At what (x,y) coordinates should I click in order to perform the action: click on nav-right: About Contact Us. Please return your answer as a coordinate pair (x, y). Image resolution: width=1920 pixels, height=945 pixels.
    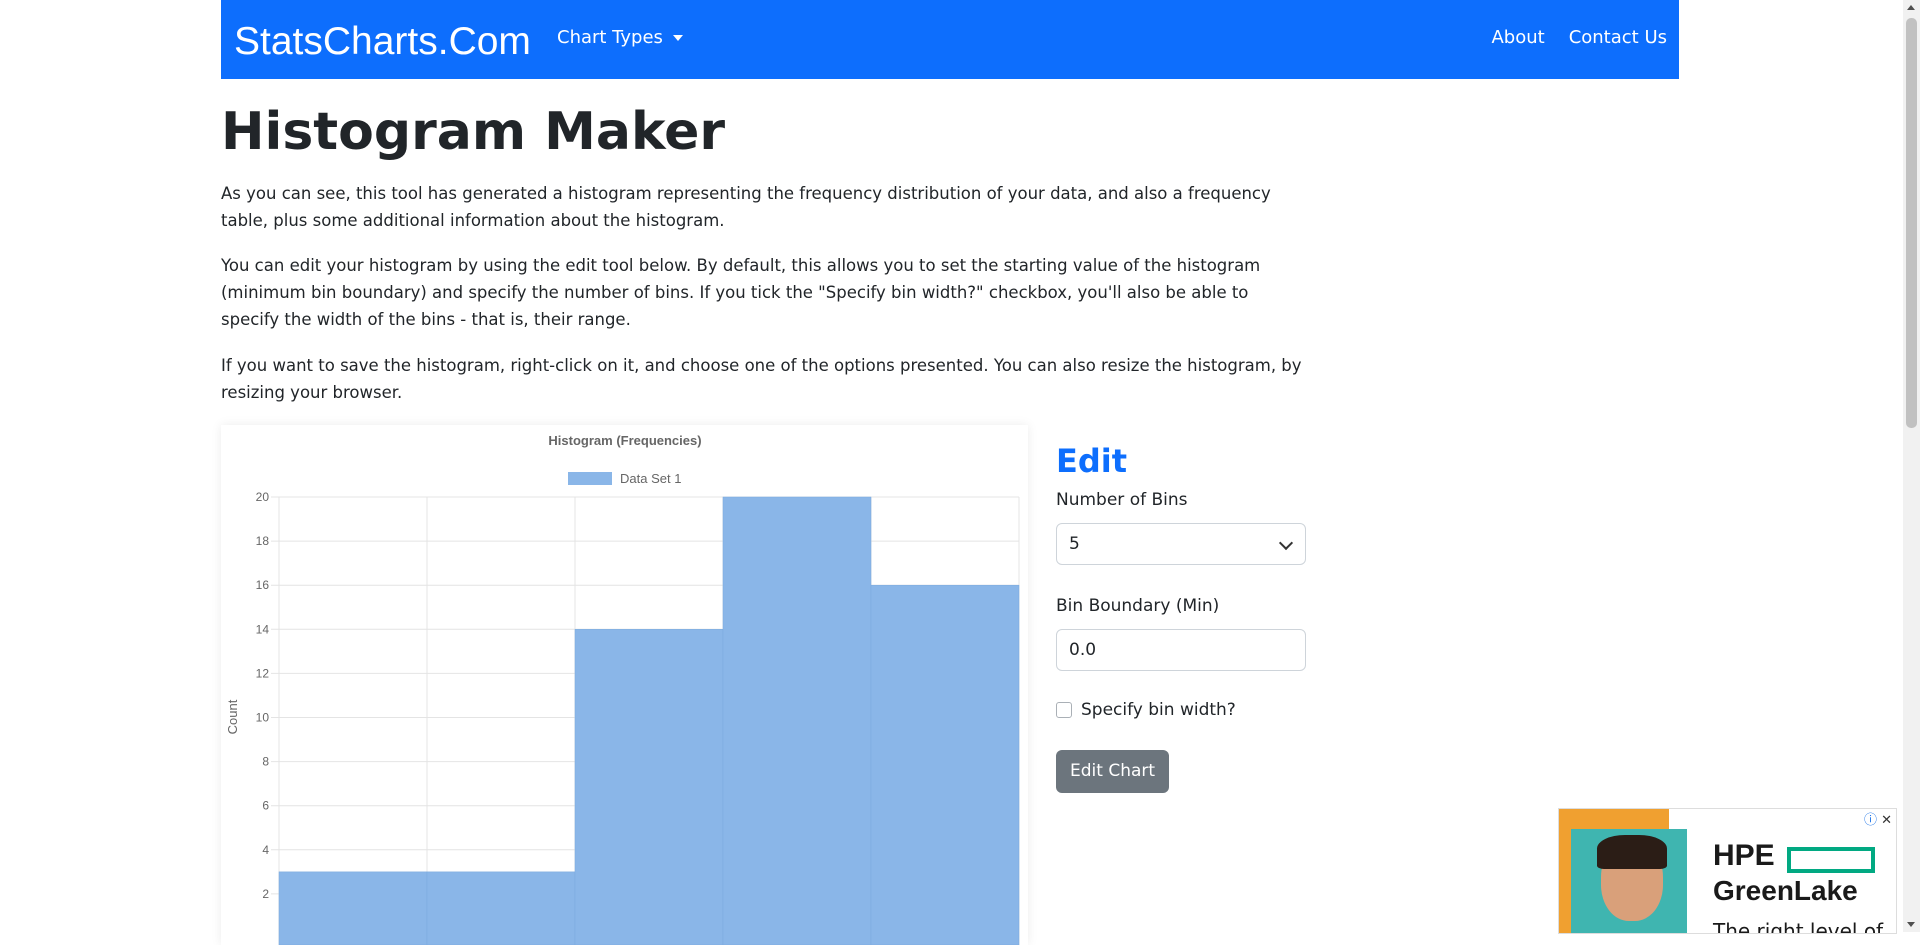
    Looking at the image, I should click on (1579, 37).